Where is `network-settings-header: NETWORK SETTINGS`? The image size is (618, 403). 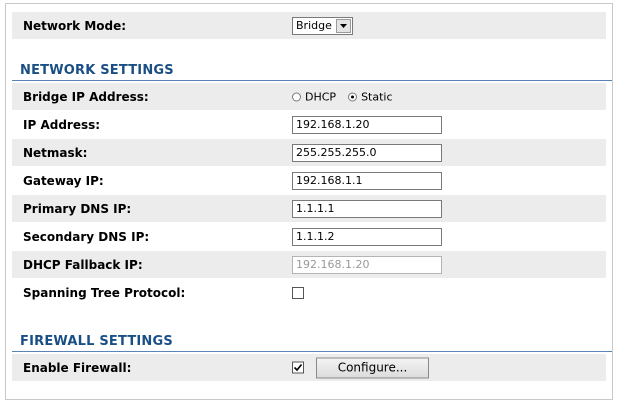
network-settings-header: NETWORK SETTINGS is located at coordinates (312, 69).